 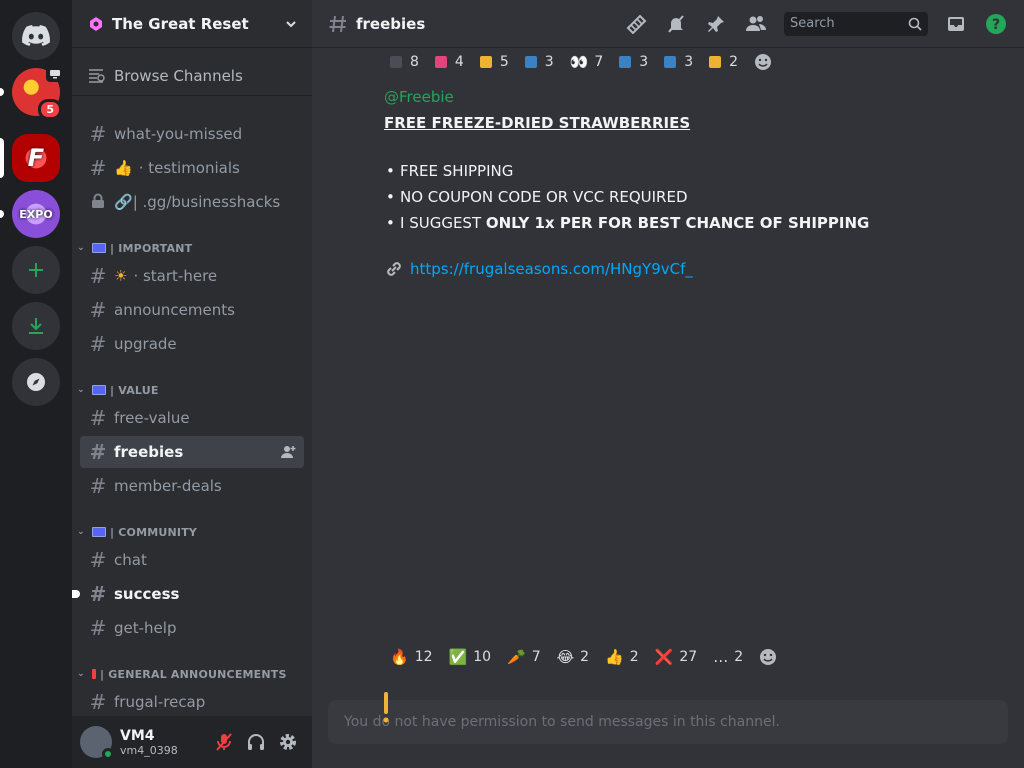 What do you see at coordinates (551, 269) in the screenshot?
I see `message-link: https://frugalseasons.com/HNgY9vCf_` at bounding box center [551, 269].